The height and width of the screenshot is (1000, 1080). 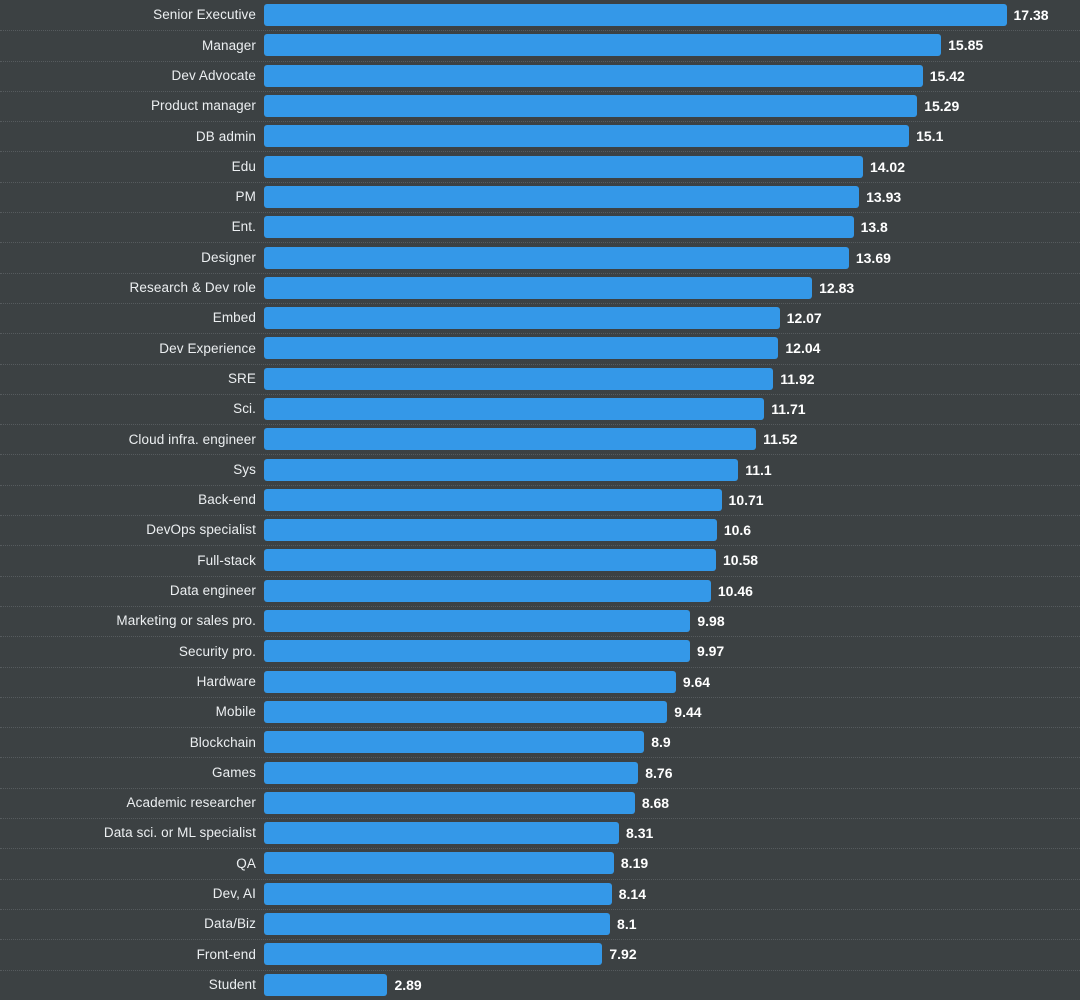 I want to click on bar-track: 15.42, so click(x=672, y=76).